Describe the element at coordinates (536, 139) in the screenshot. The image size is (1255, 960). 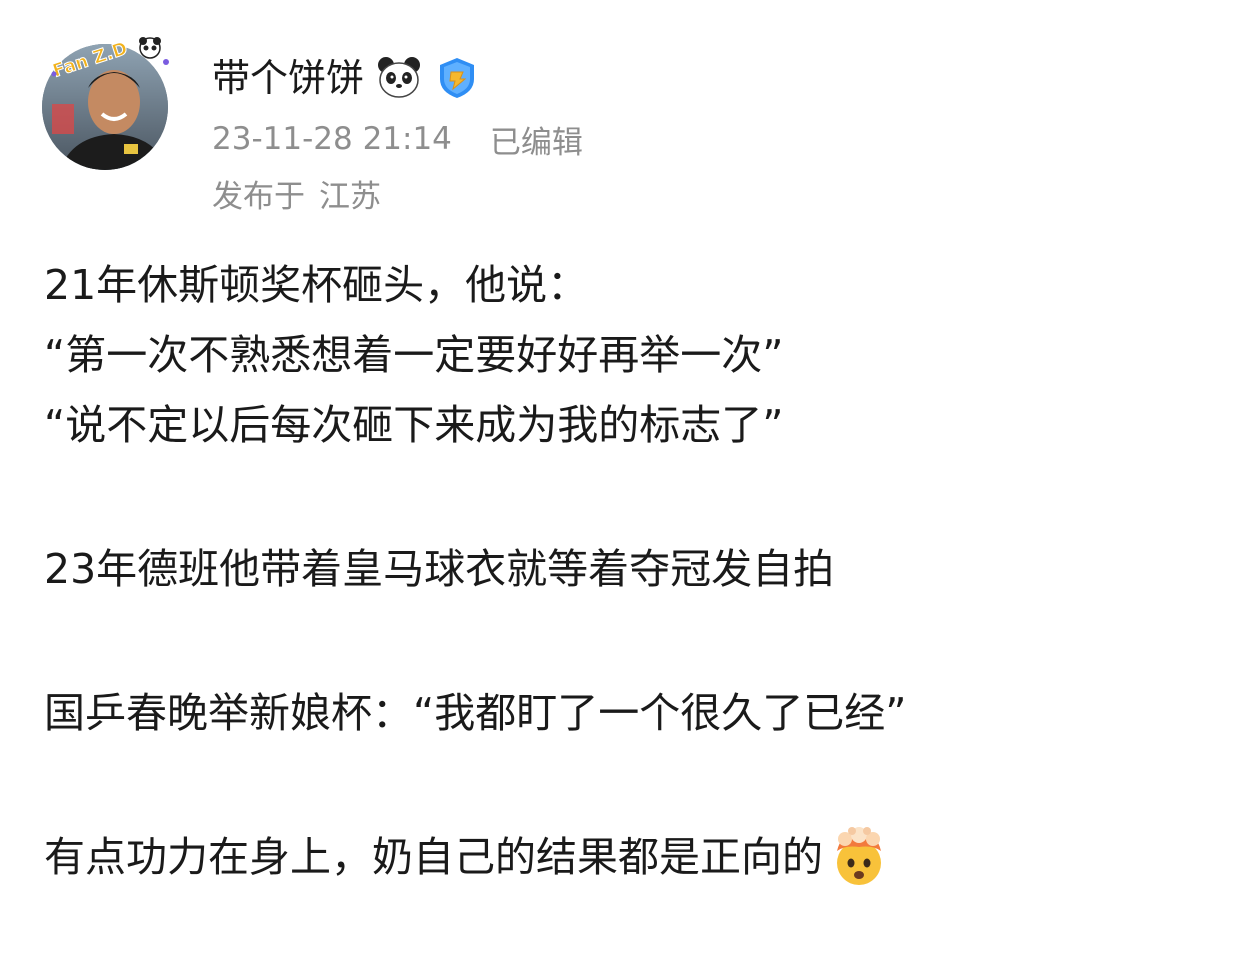
I see `edited-label: 已编辑` at that location.